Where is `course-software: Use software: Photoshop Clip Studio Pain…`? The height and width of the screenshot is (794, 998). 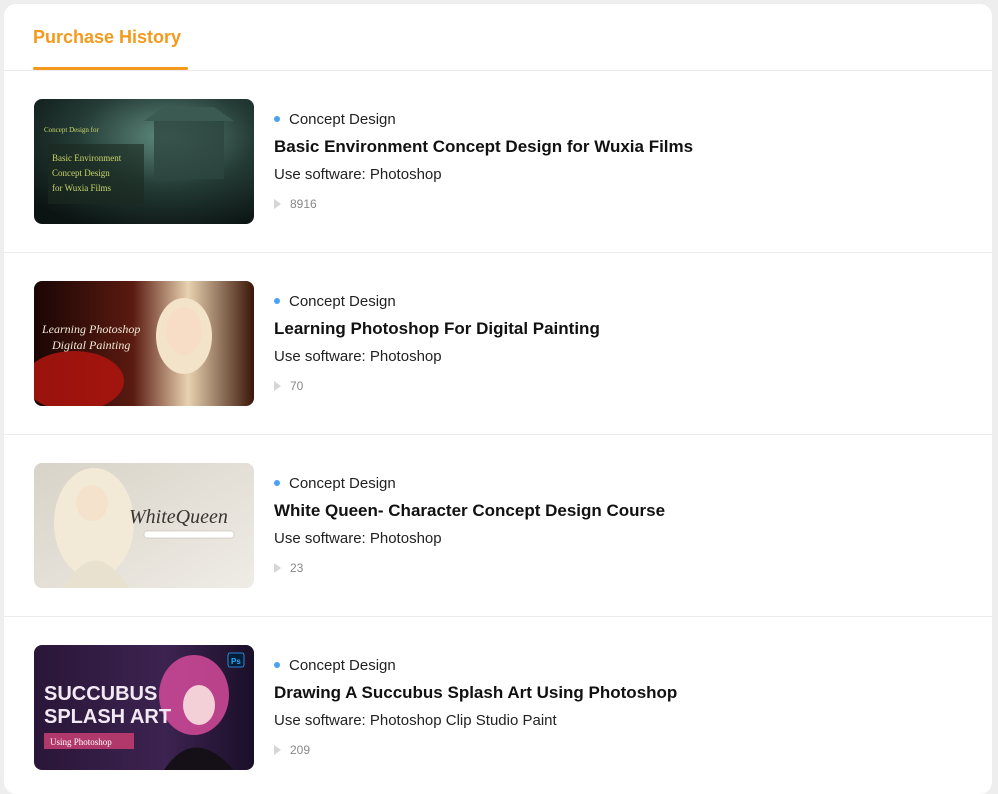 course-software: Use software: Photoshop Clip Studio Pain… is located at coordinates (415, 720).